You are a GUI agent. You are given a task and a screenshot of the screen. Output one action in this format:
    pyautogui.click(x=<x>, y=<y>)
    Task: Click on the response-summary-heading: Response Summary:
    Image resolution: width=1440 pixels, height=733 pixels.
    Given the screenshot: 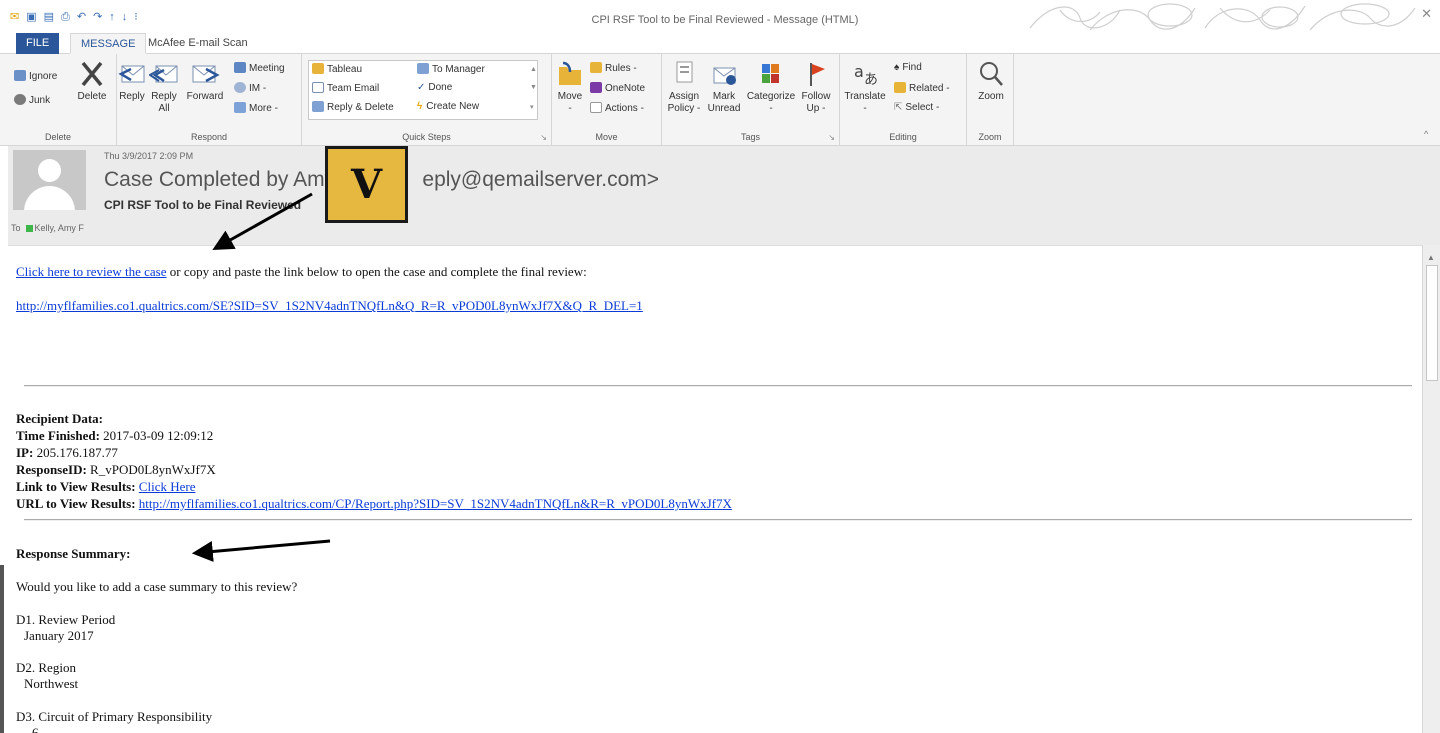 What is the action you would take?
    pyautogui.click(x=73, y=553)
    